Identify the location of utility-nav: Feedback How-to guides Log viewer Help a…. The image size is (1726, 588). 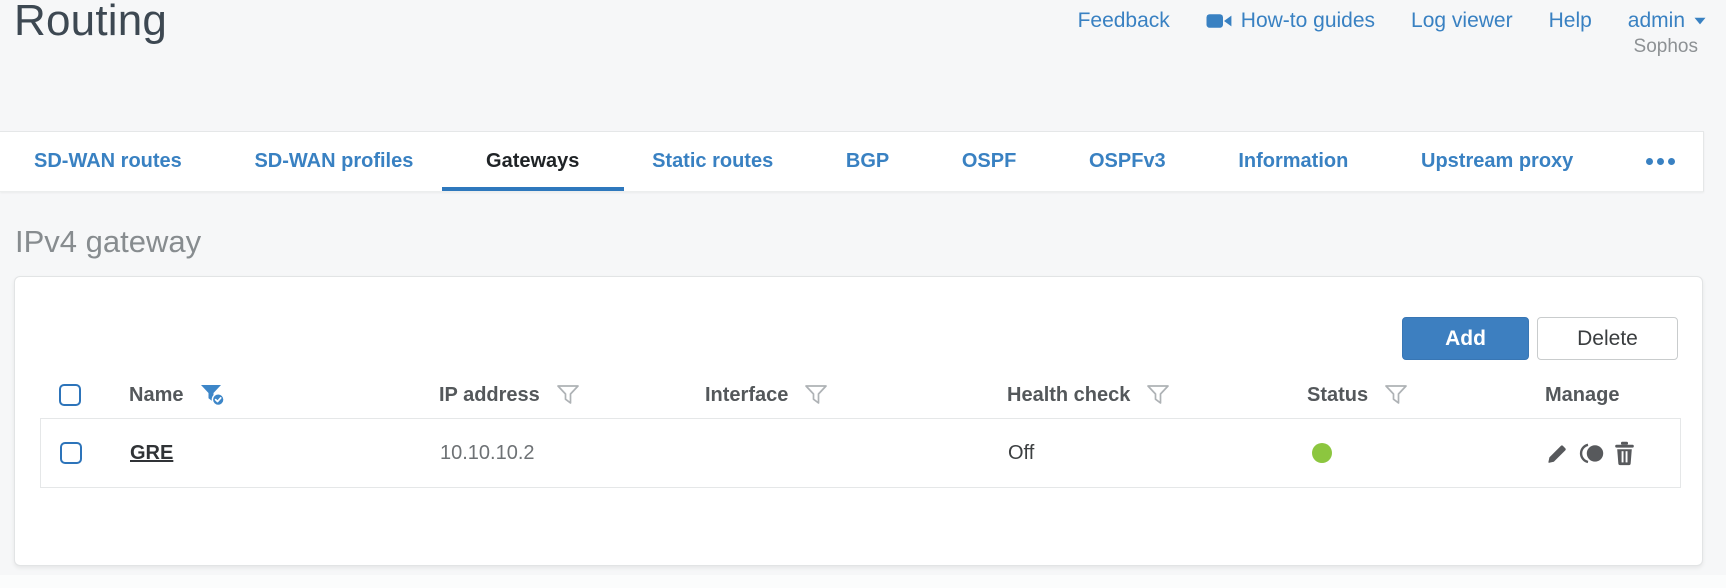
(1392, 21).